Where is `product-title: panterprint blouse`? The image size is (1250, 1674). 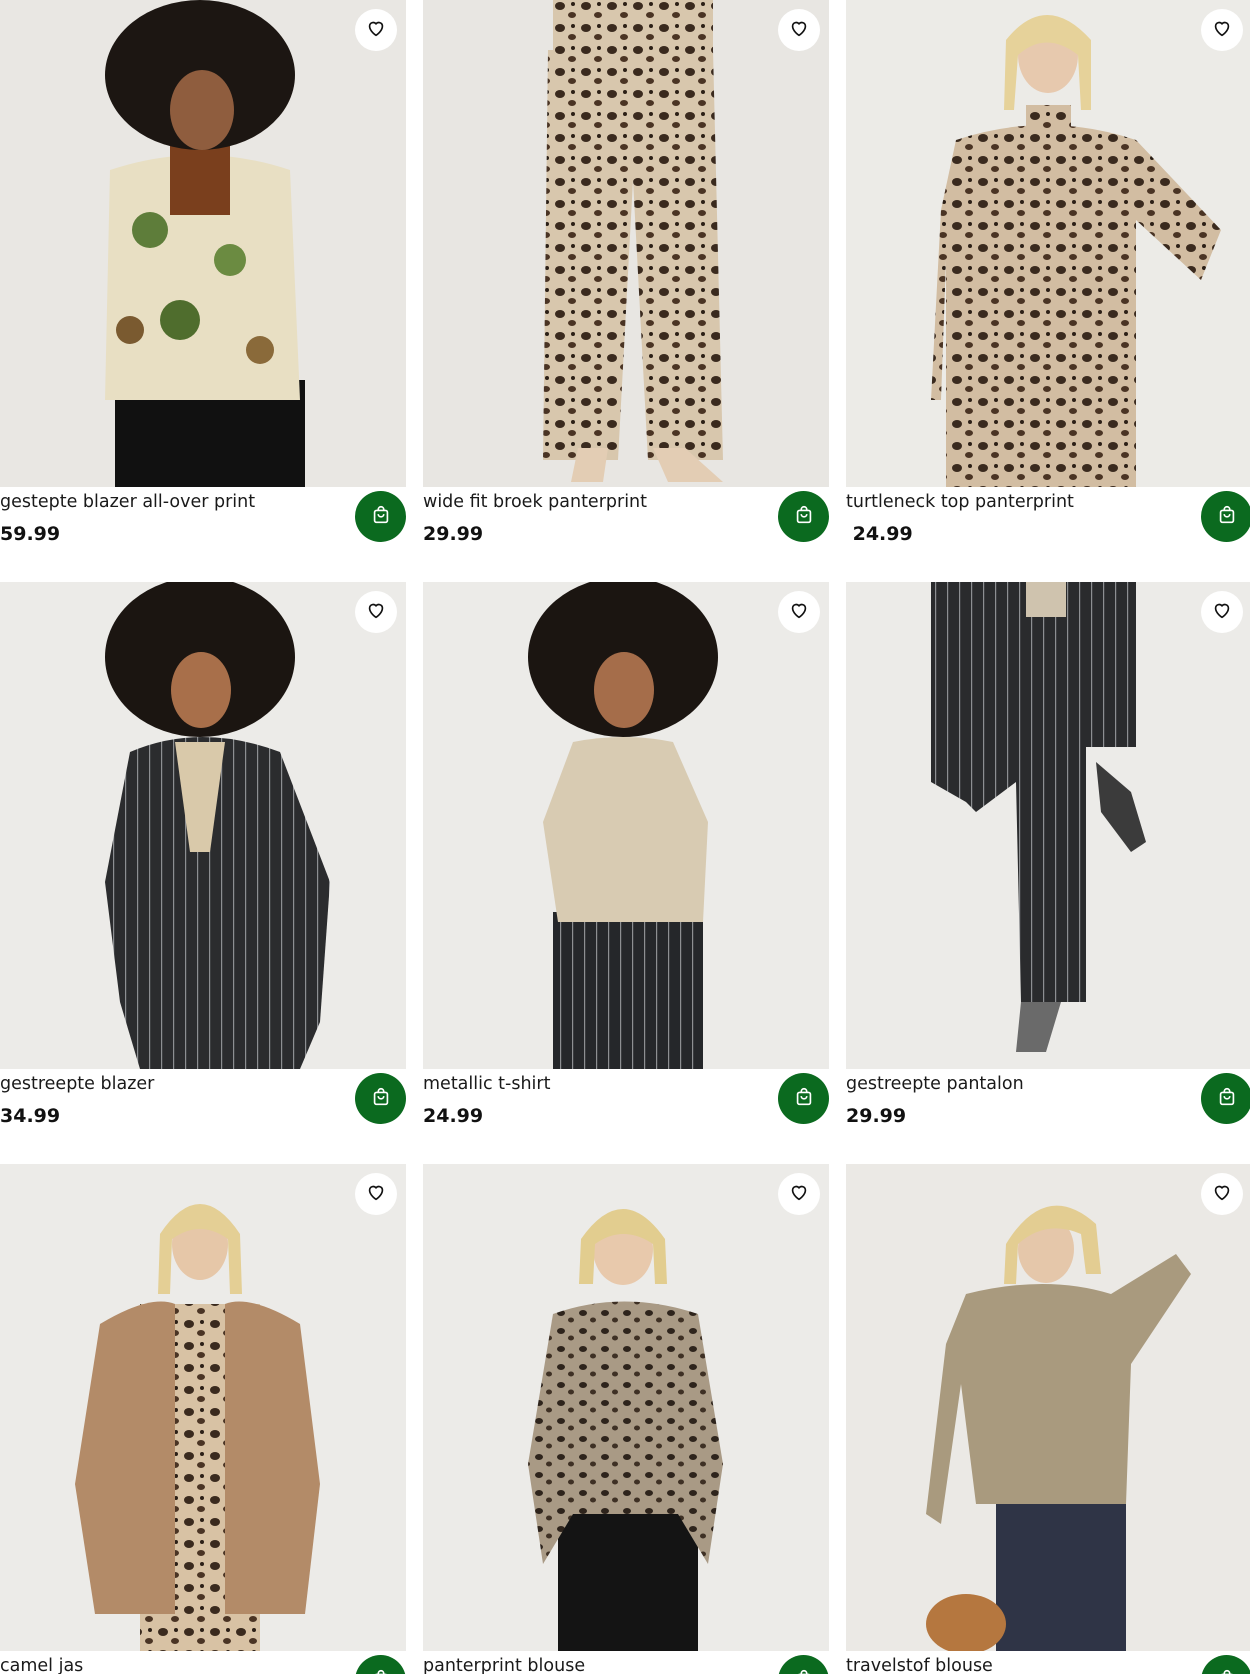 product-title: panterprint blouse is located at coordinates (504, 1664).